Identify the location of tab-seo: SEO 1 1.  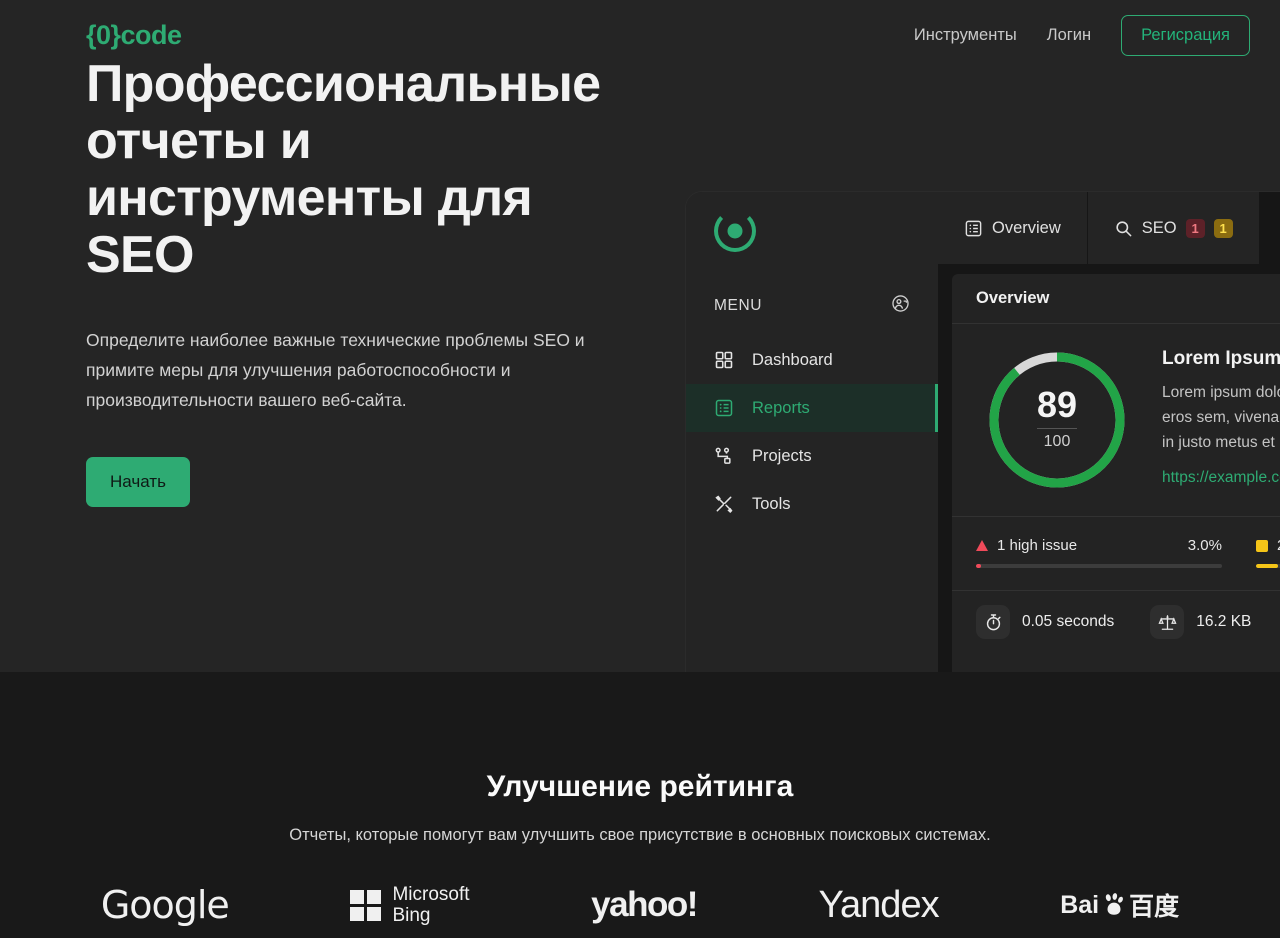
(1173, 228).